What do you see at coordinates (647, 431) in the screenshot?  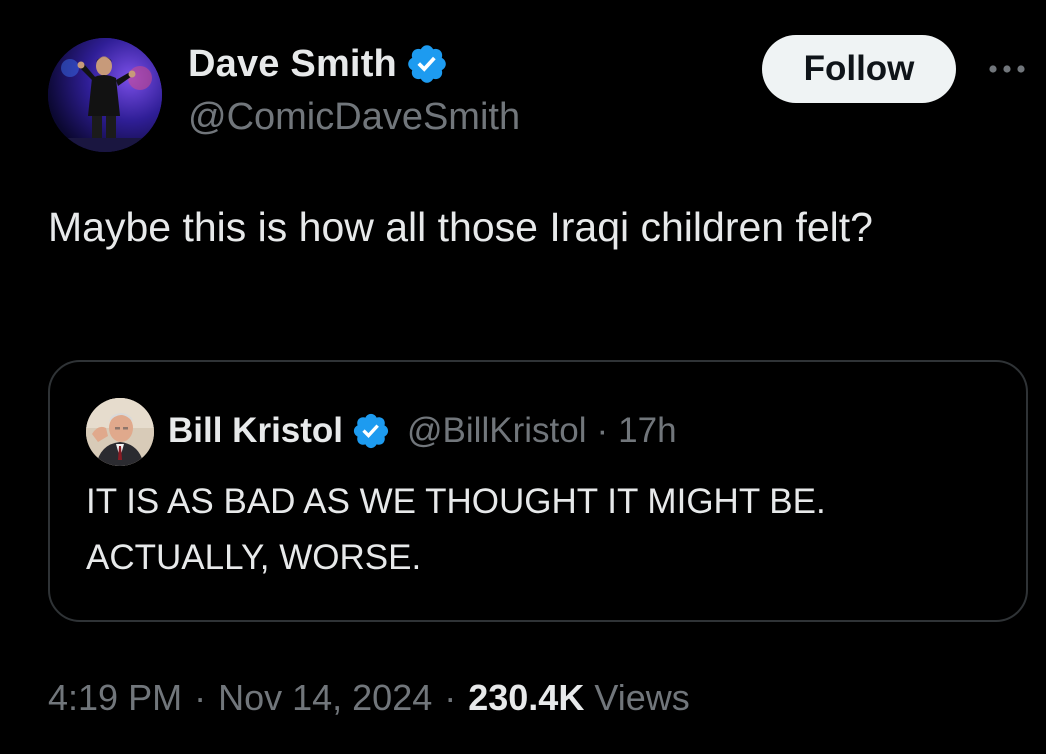 I see `quoted-timestamp: 17h` at bounding box center [647, 431].